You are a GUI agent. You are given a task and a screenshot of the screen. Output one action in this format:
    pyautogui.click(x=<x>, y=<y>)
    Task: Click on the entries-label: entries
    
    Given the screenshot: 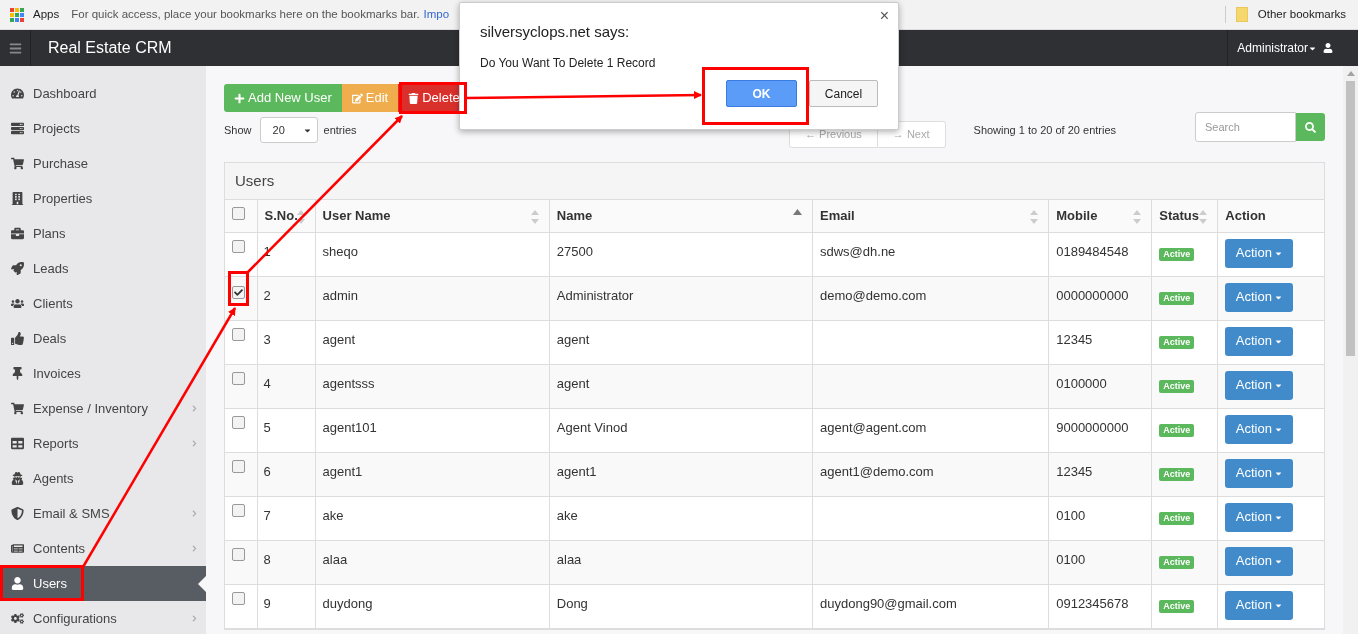 What is the action you would take?
    pyautogui.click(x=340, y=130)
    